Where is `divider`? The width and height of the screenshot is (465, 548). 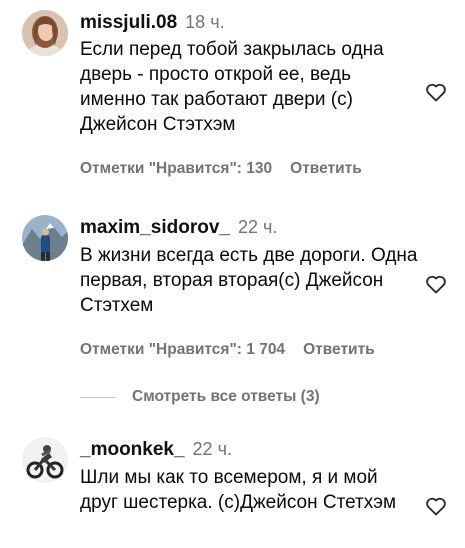
divider is located at coordinates (98, 397).